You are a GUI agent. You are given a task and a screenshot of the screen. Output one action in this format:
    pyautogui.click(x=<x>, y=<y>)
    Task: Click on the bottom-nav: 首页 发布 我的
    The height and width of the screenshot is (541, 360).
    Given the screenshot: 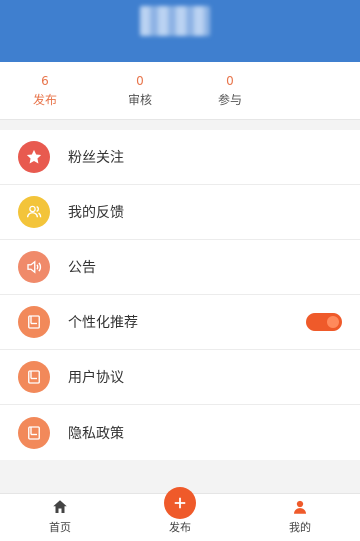 What is the action you would take?
    pyautogui.click(x=180, y=514)
    